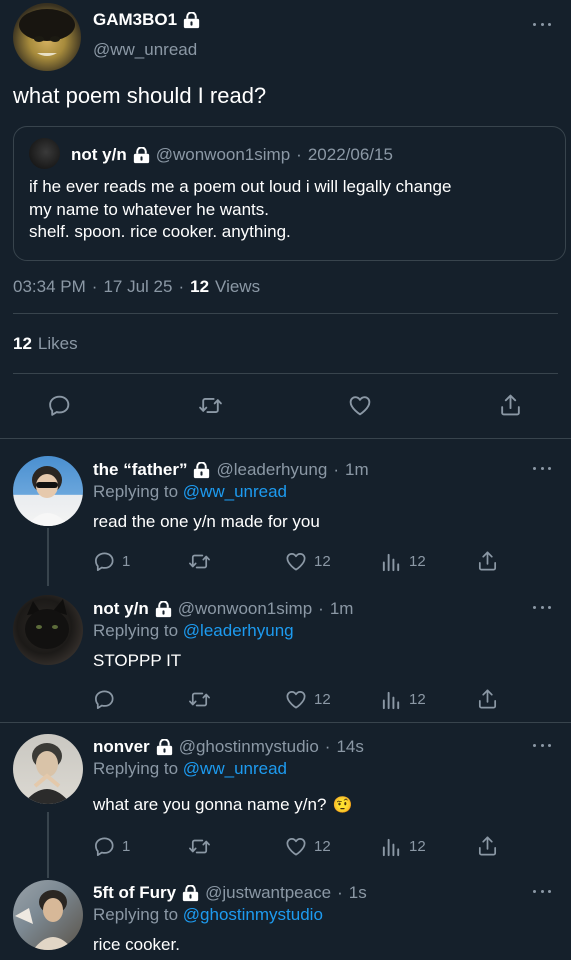 This screenshot has height=960, width=571. I want to click on replying-to-link: @leaderhyung, so click(238, 630).